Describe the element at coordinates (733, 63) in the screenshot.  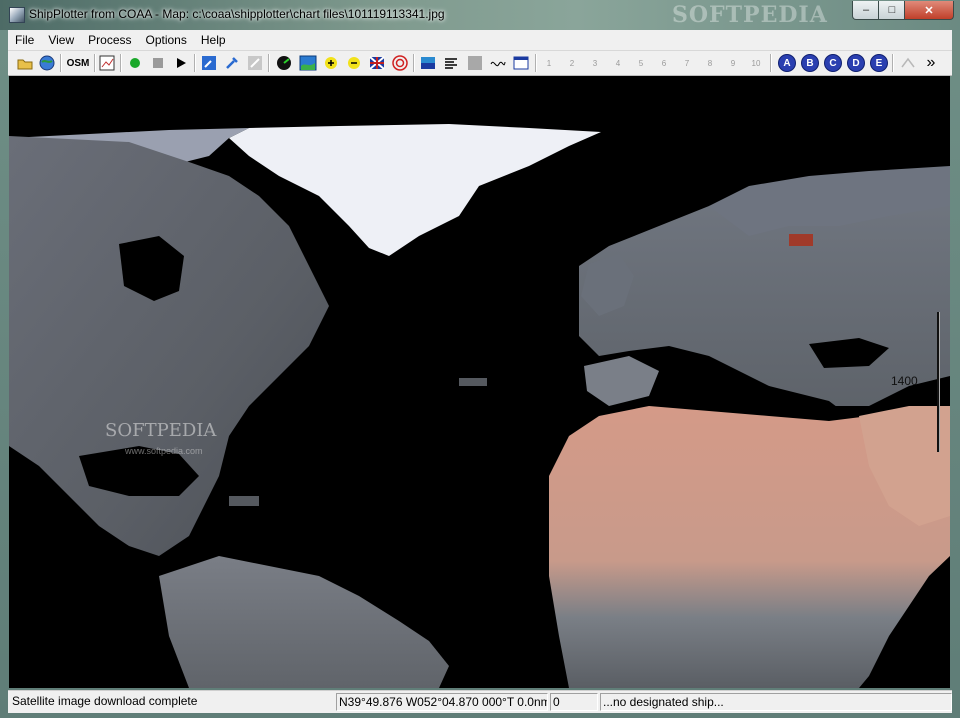
I see `preset-9-button: 9` at that location.